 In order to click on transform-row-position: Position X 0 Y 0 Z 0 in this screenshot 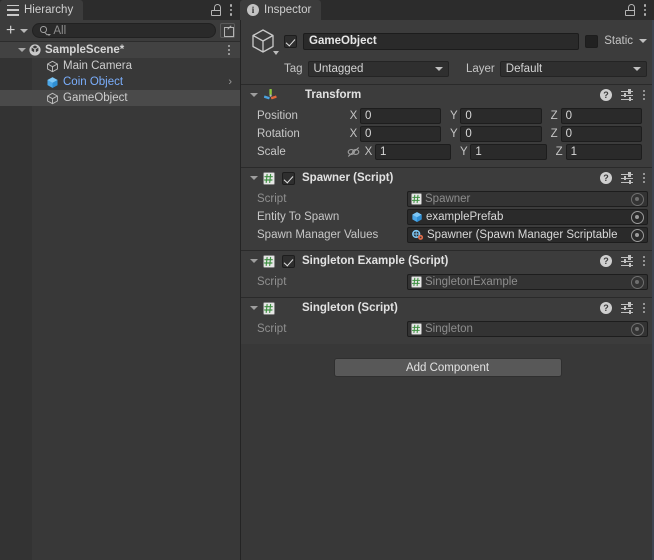, I will do `click(447, 116)`.